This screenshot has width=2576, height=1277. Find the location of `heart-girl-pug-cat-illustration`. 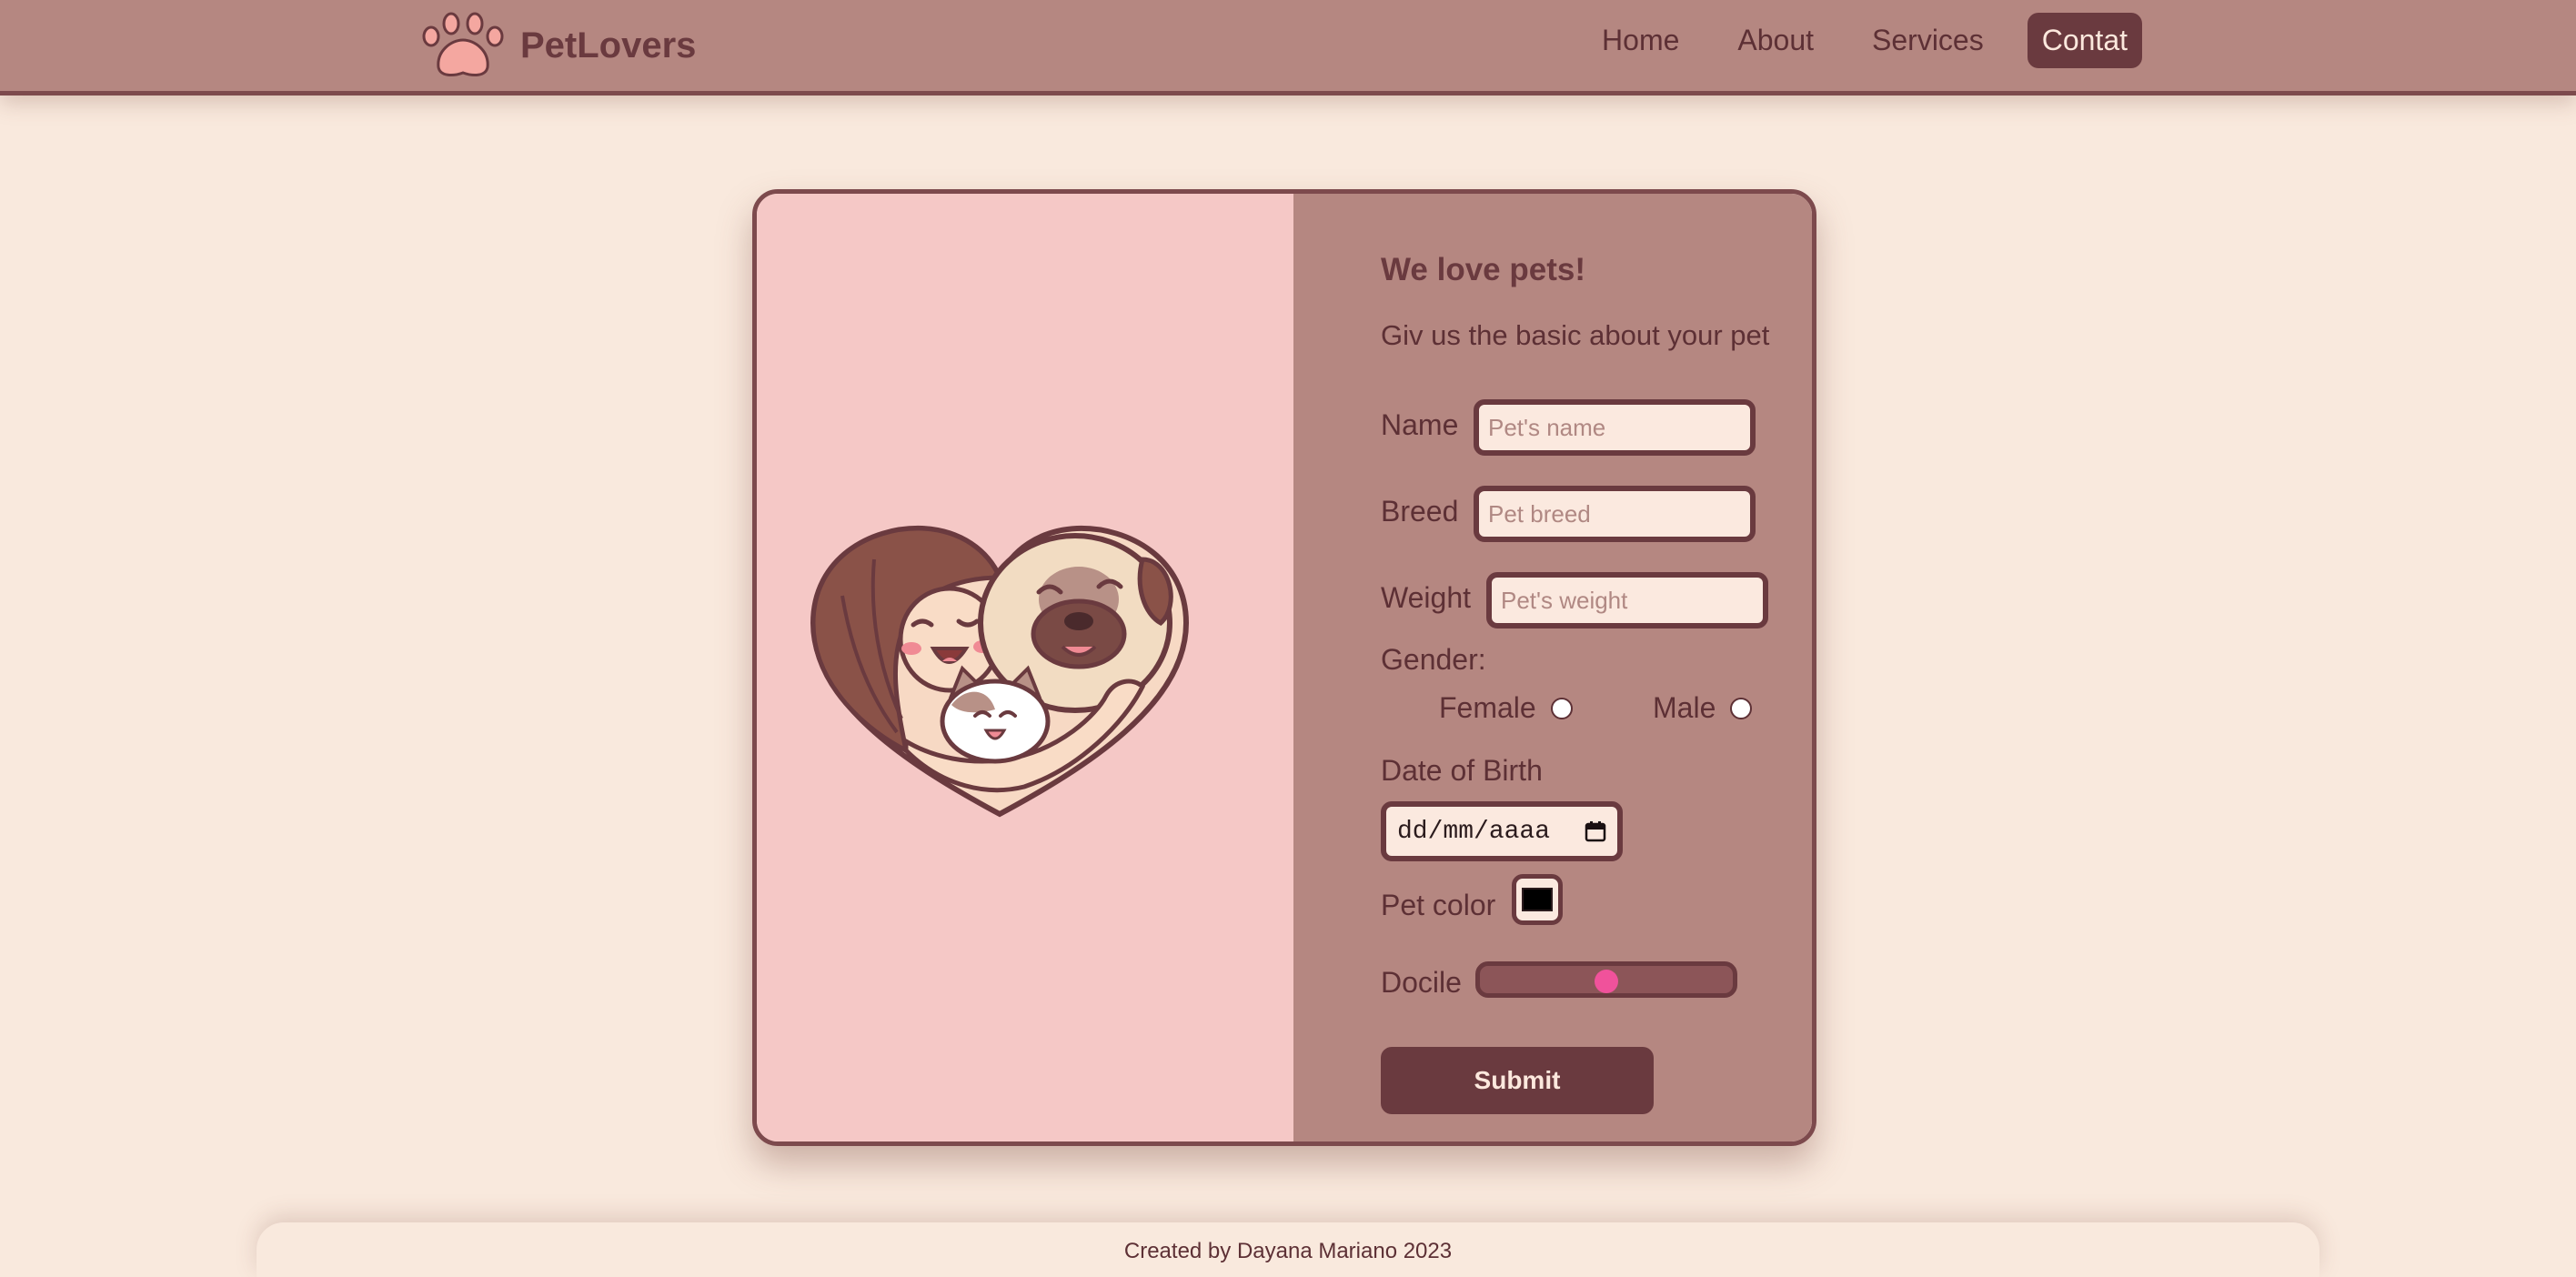

heart-girl-pug-cat-illustration is located at coordinates (1000, 671).